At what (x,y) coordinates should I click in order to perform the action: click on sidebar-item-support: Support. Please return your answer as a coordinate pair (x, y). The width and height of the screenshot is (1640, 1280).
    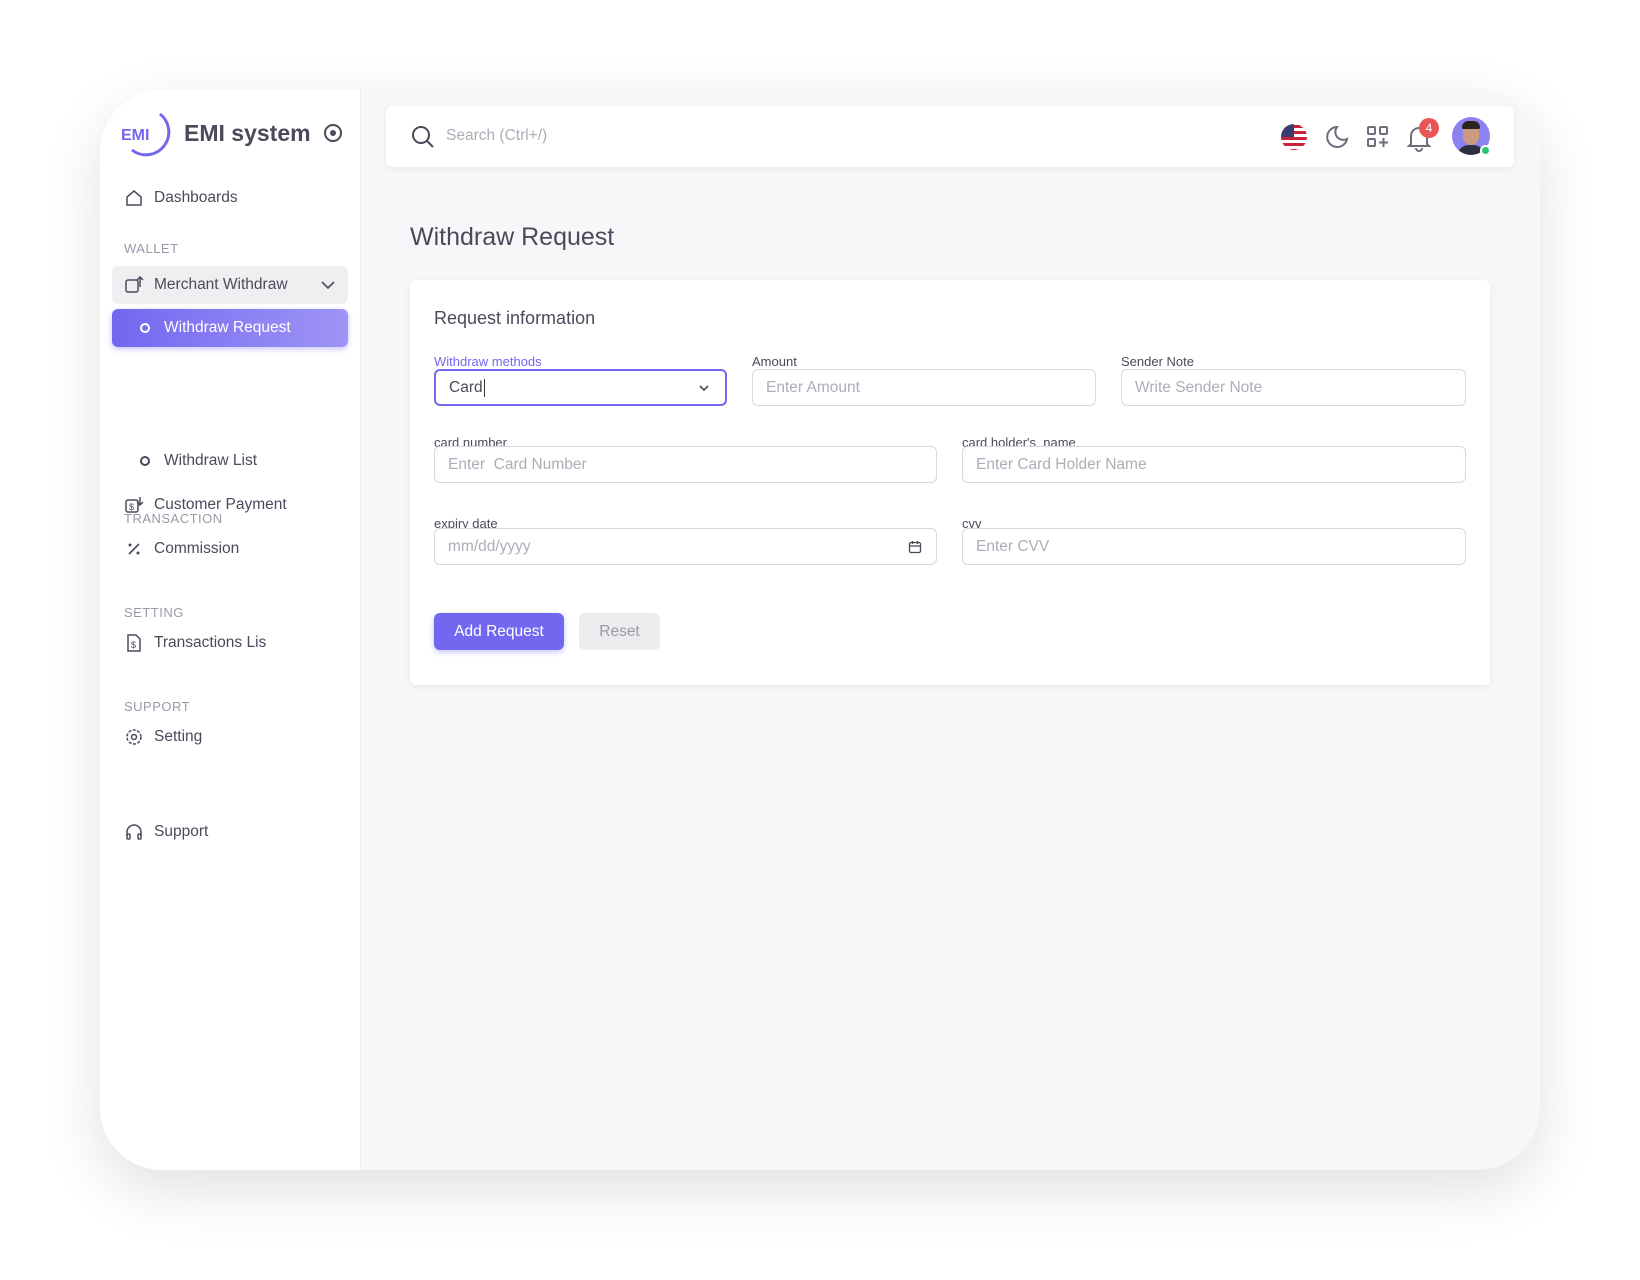
    Looking at the image, I should click on (166, 832).